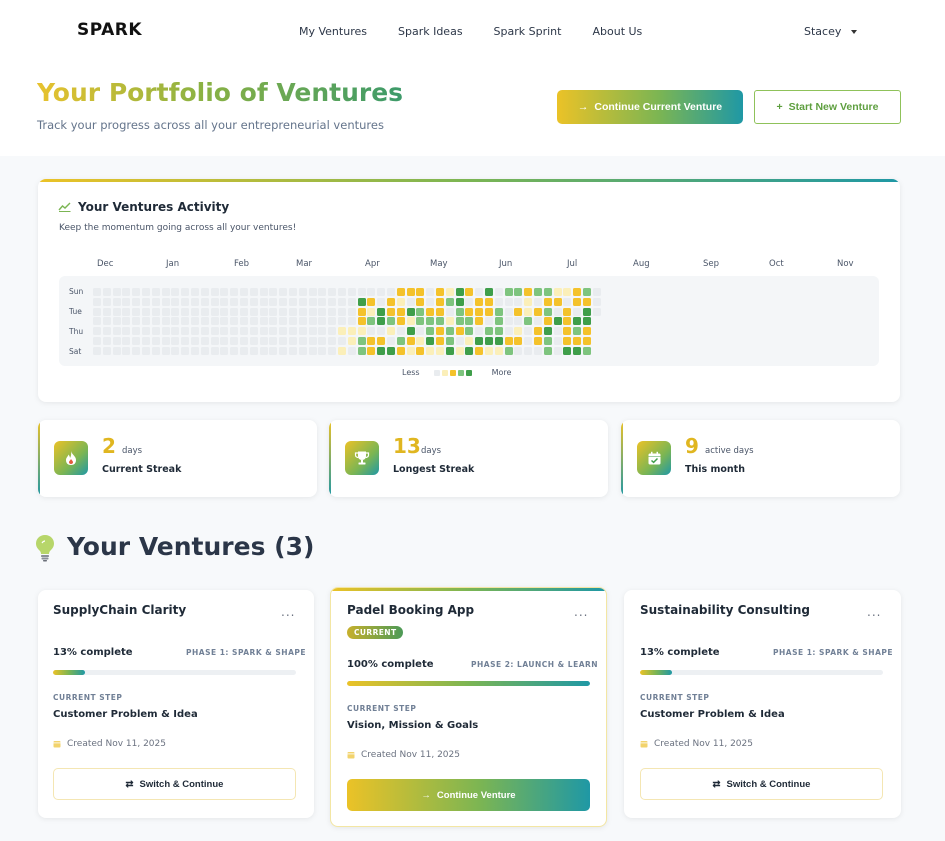 This screenshot has height=841, width=945. What do you see at coordinates (729, 451) in the screenshot?
I see `stat-unit: active days` at bounding box center [729, 451].